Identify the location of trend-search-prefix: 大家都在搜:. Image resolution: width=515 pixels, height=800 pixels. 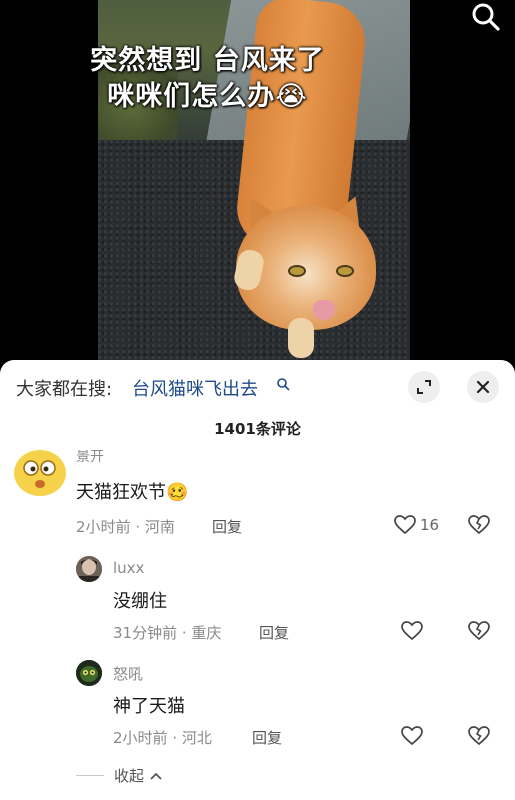
(64, 389).